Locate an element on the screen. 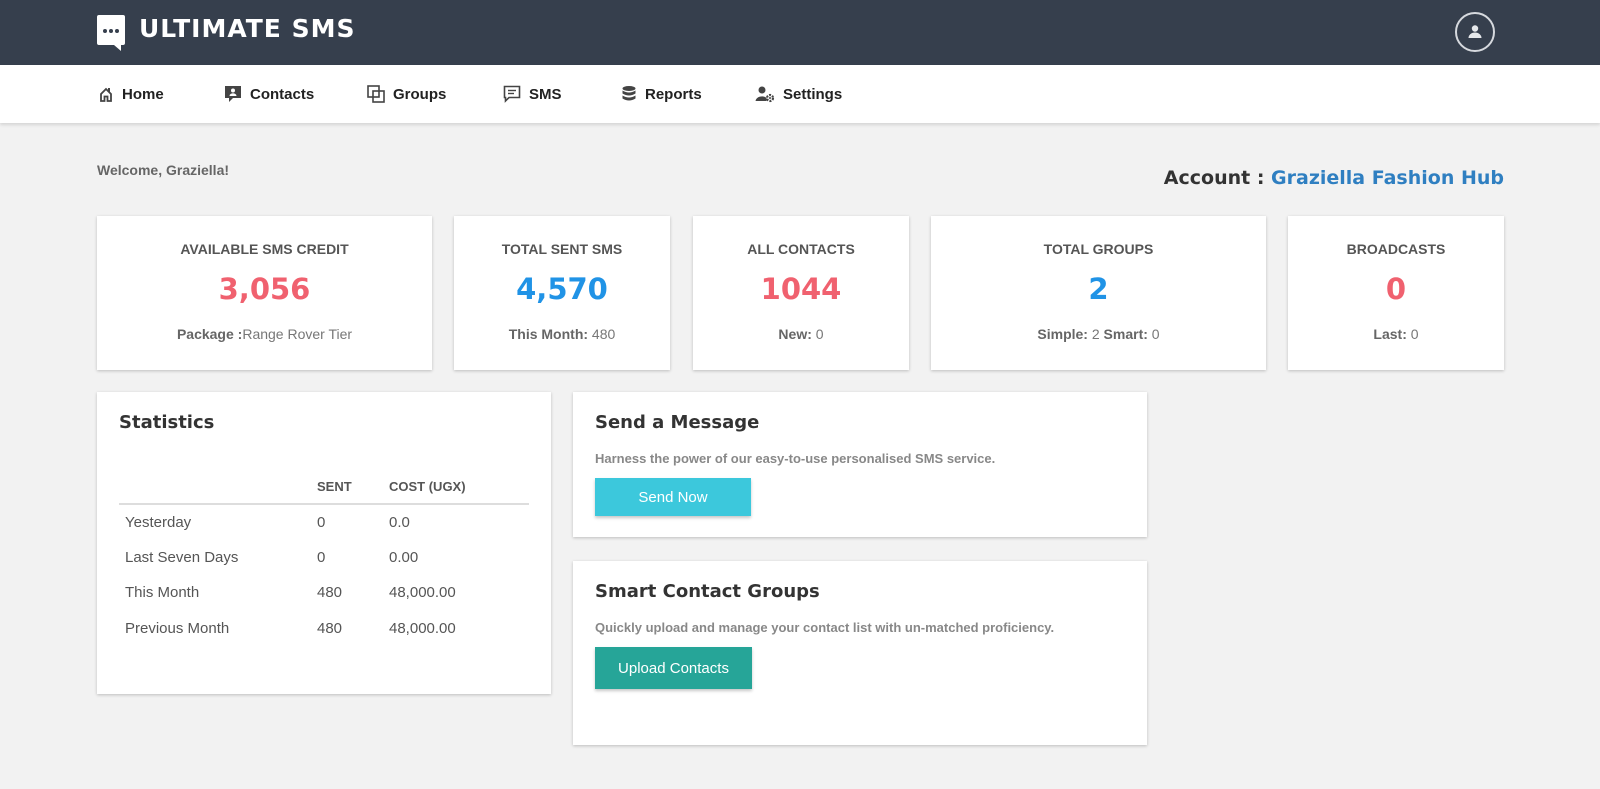 Image resolution: width=1600 pixels, height=789 pixels. nav-contacts: Contacts is located at coordinates (269, 94).